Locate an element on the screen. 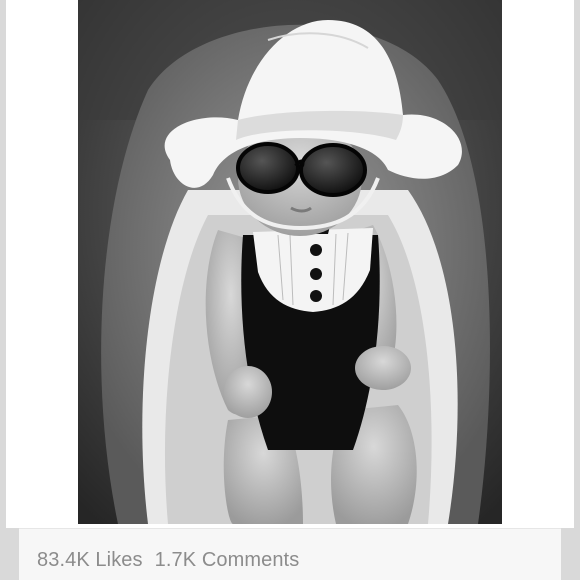 The height and width of the screenshot is (580, 580). likes-count-link: 83.4K Likes is located at coordinates (90, 560).